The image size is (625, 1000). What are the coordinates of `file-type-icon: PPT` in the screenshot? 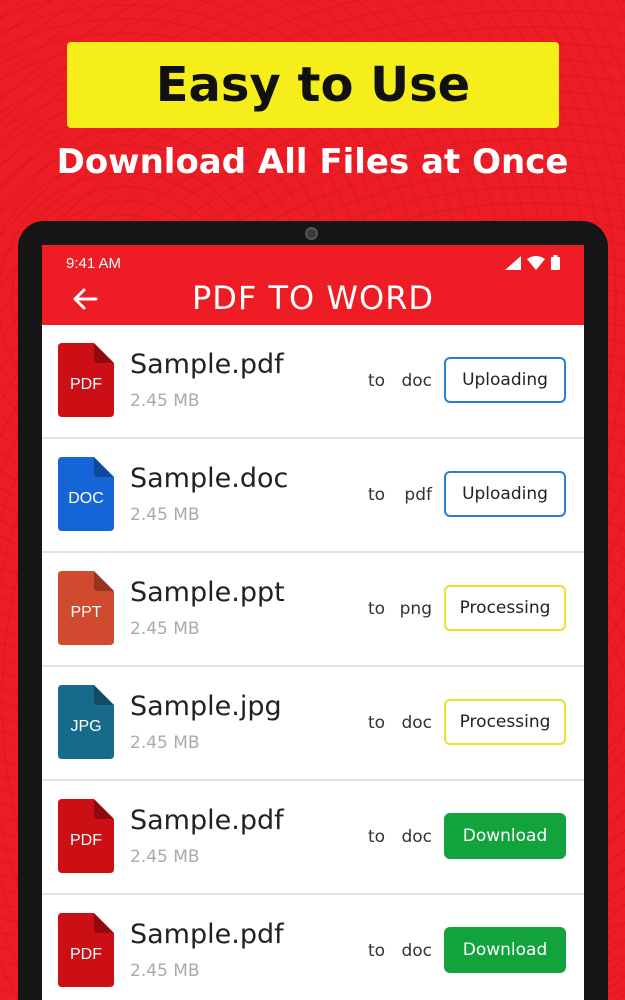 It's located at (86, 608).